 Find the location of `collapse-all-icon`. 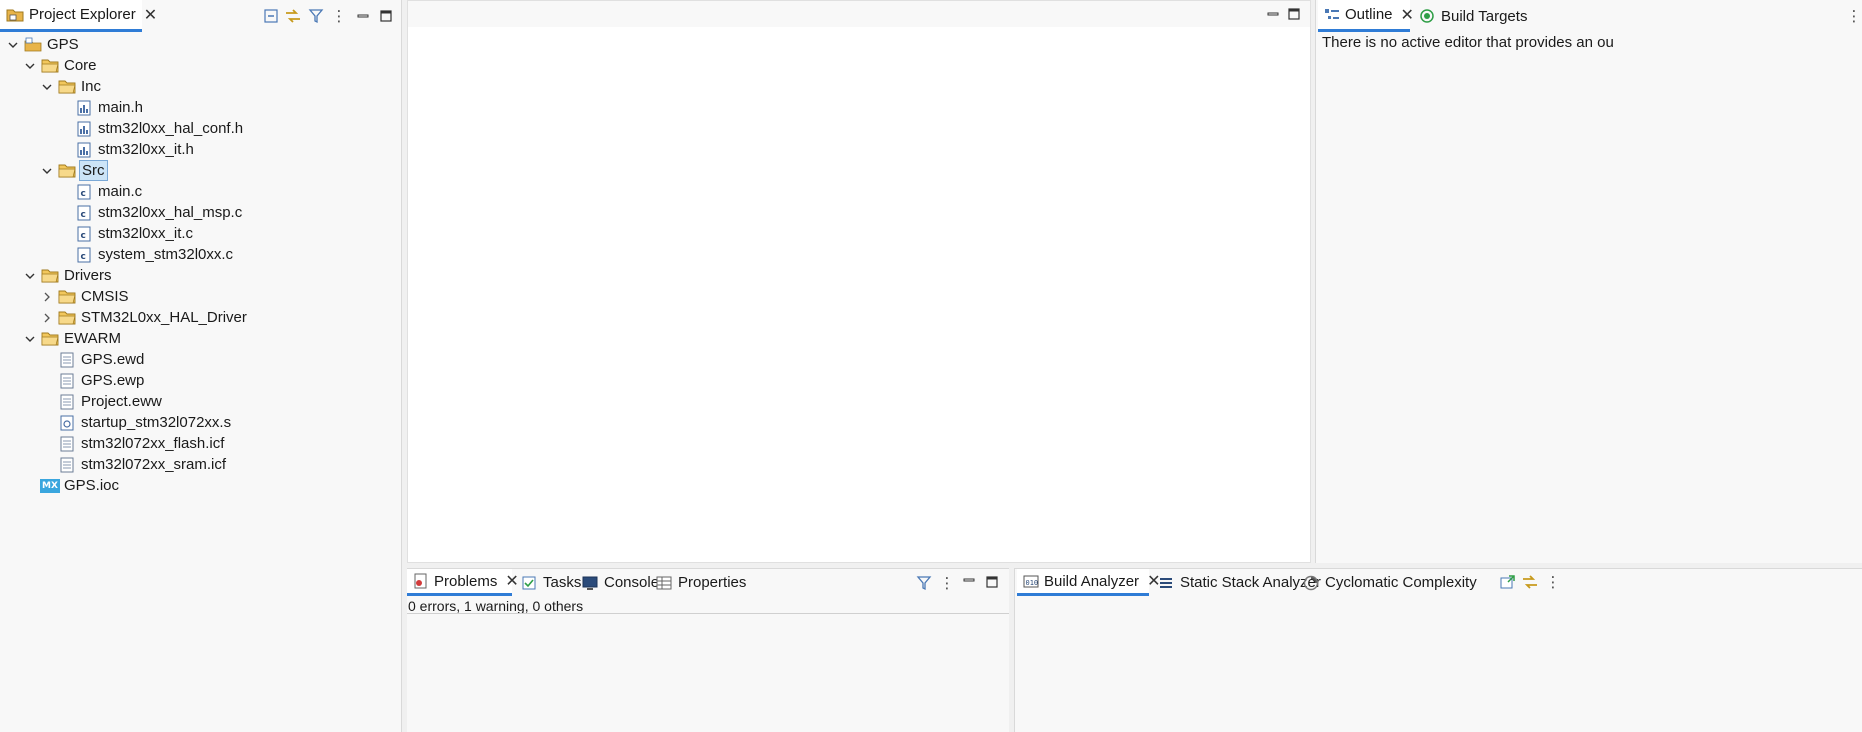

collapse-all-icon is located at coordinates (271, 16).